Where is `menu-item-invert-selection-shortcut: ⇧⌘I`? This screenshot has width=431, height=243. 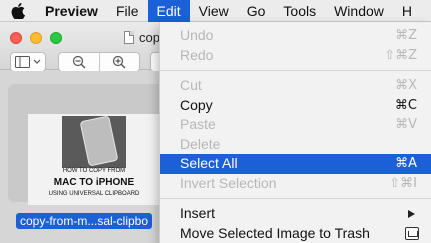
menu-item-invert-selection-shortcut: ⇧⌘I is located at coordinates (403, 183).